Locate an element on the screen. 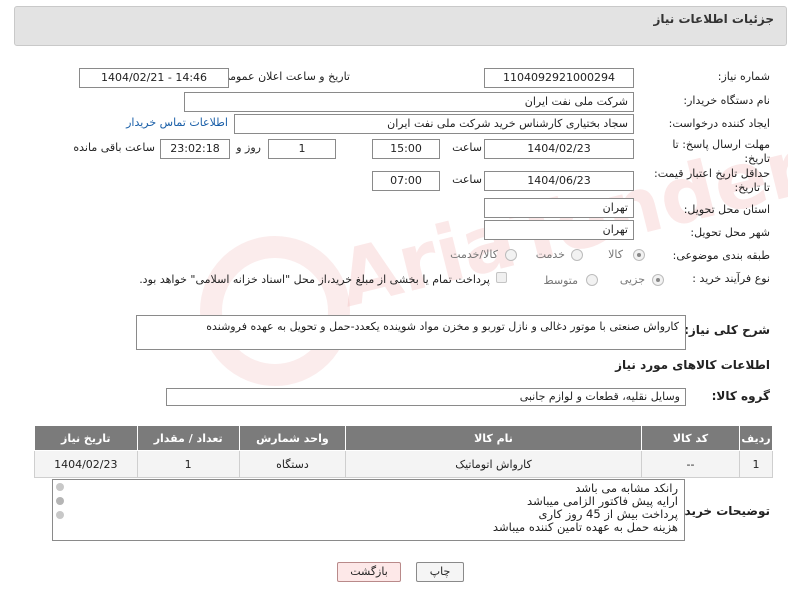  column-header-code: کد کالا is located at coordinates (690, 438).